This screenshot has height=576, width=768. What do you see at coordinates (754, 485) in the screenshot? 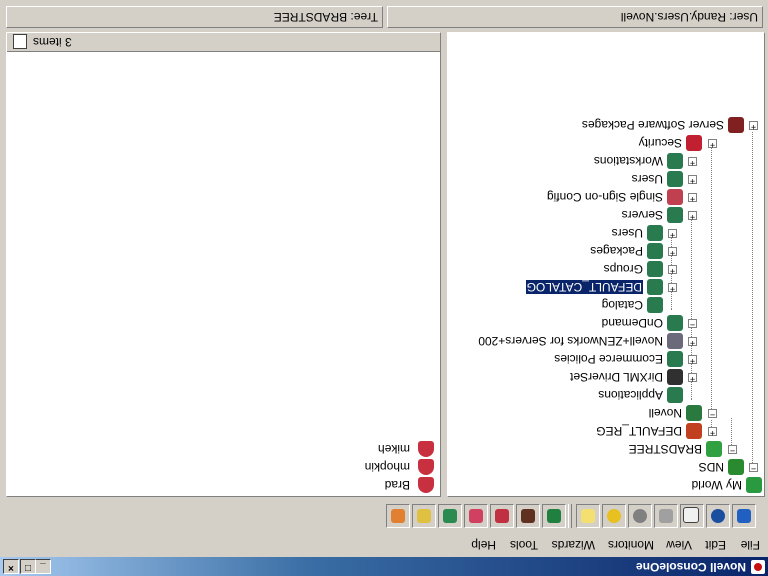
I see `globe-icon` at bounding box center [754, 485].